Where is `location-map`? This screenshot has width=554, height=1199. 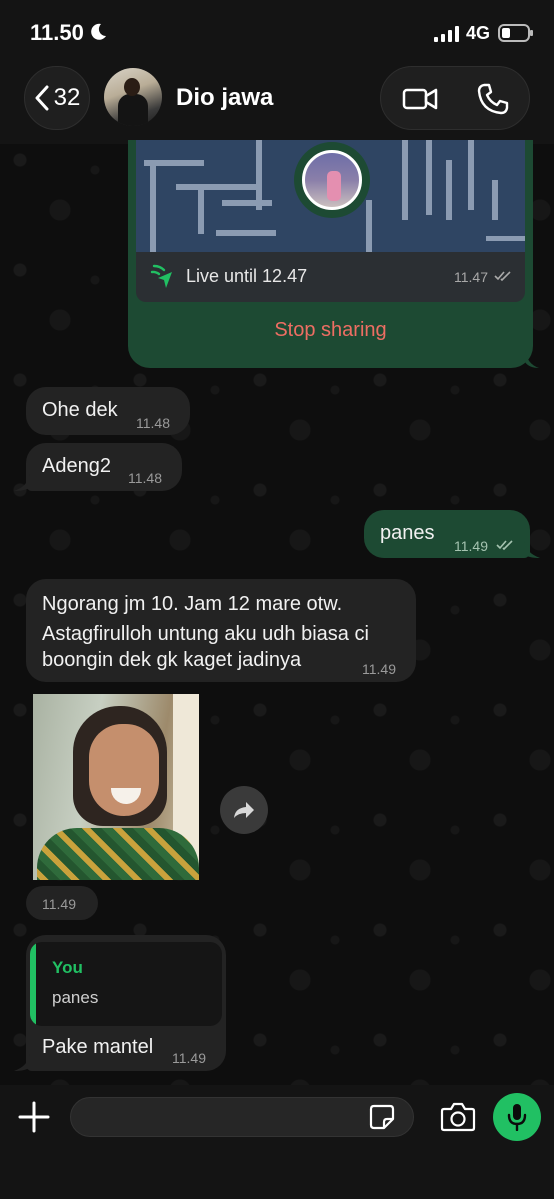 location-map is located at coordinates (330, 196).